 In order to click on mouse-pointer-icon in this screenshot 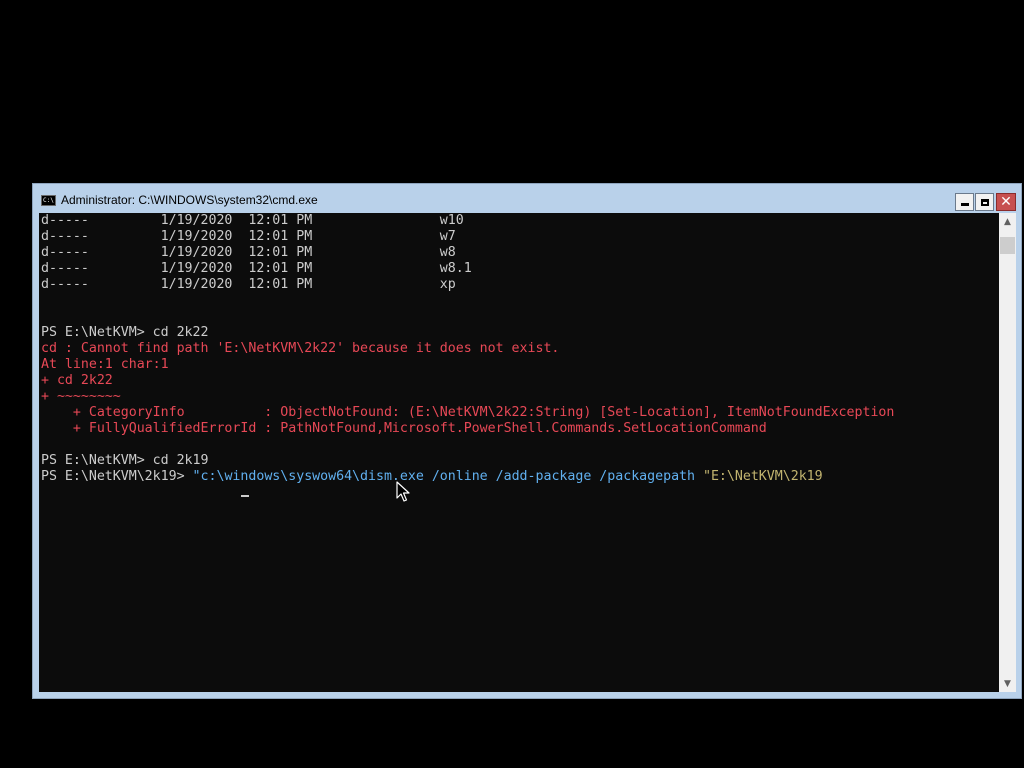, I will do `click(403, 491)`.